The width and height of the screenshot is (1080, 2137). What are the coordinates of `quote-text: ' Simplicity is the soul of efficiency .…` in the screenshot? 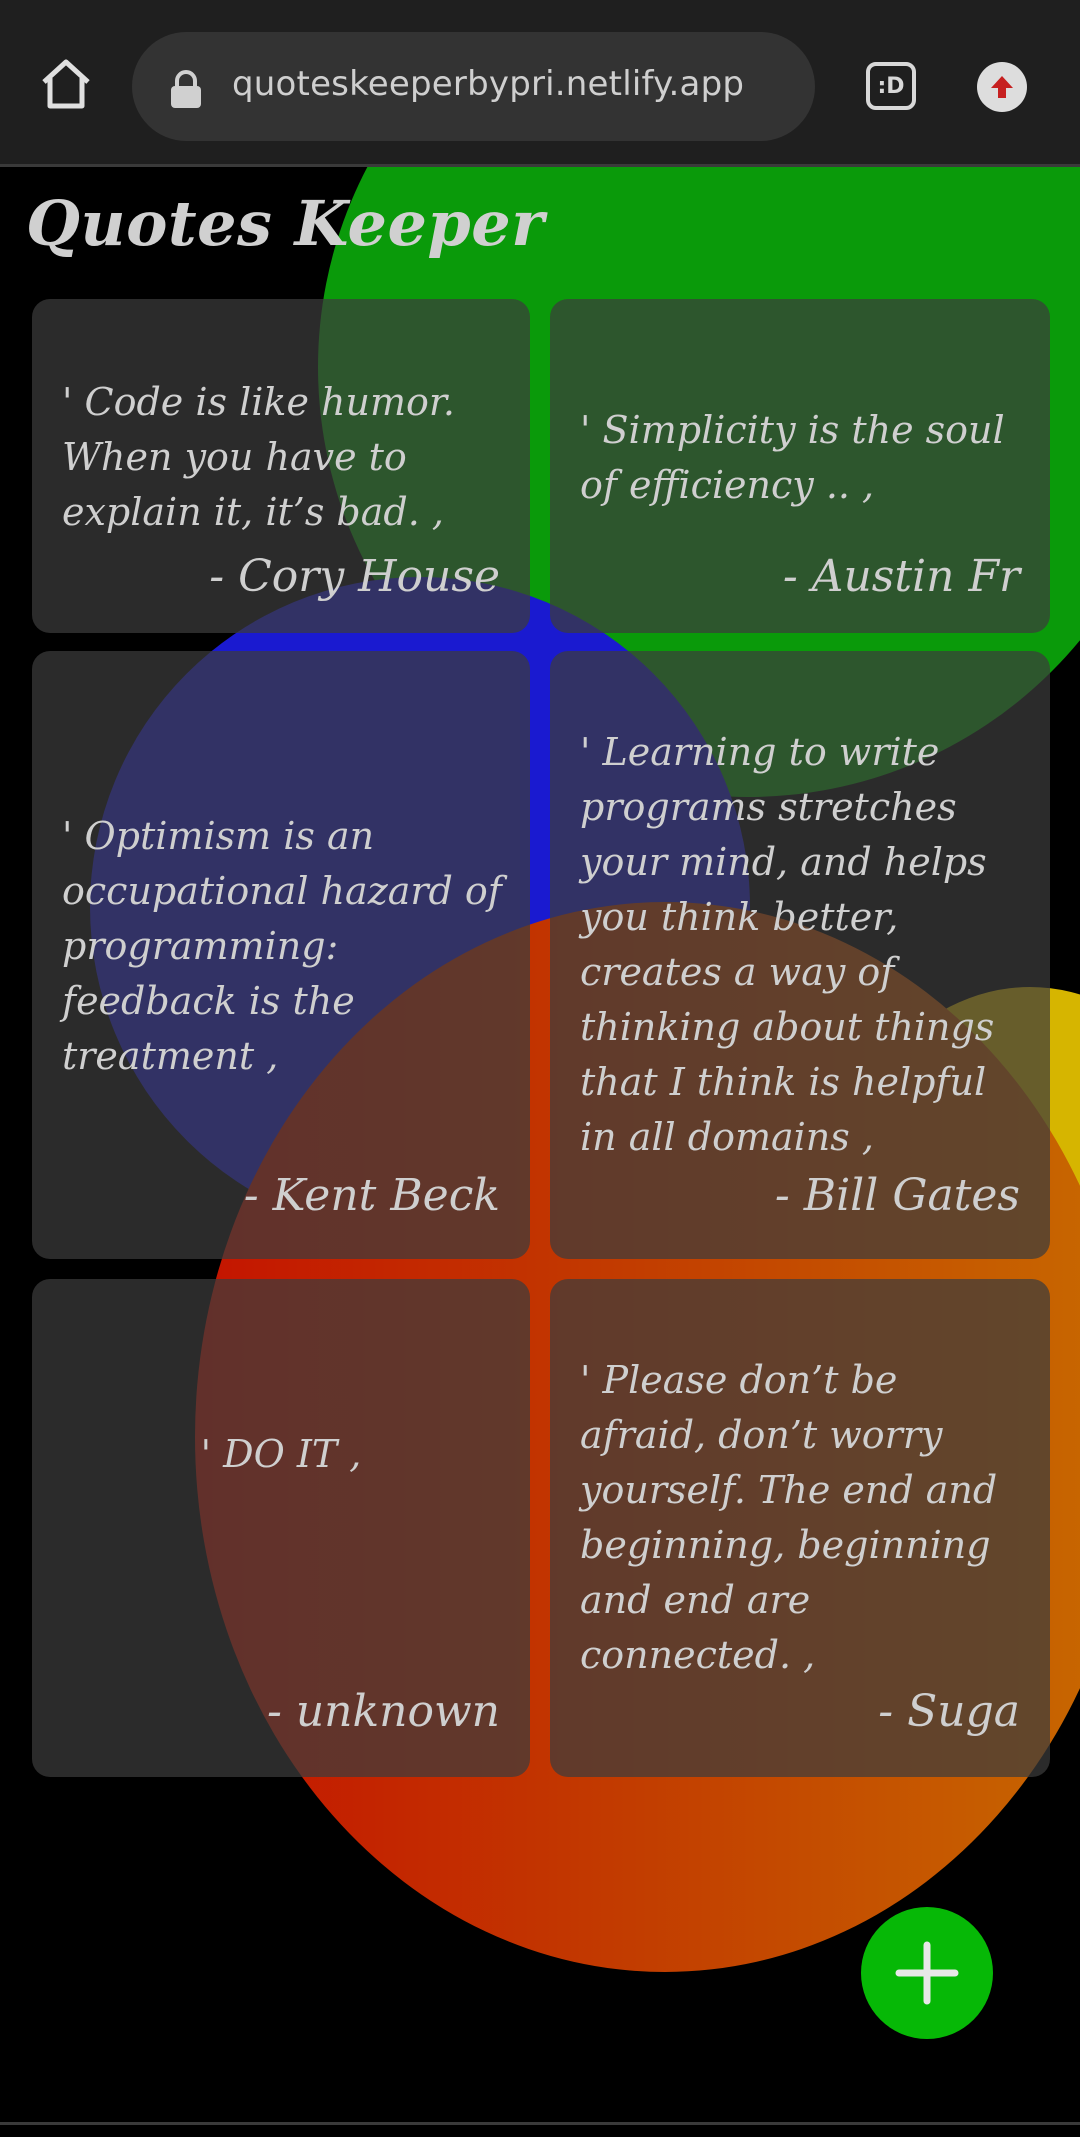 It's located at (792, 457).